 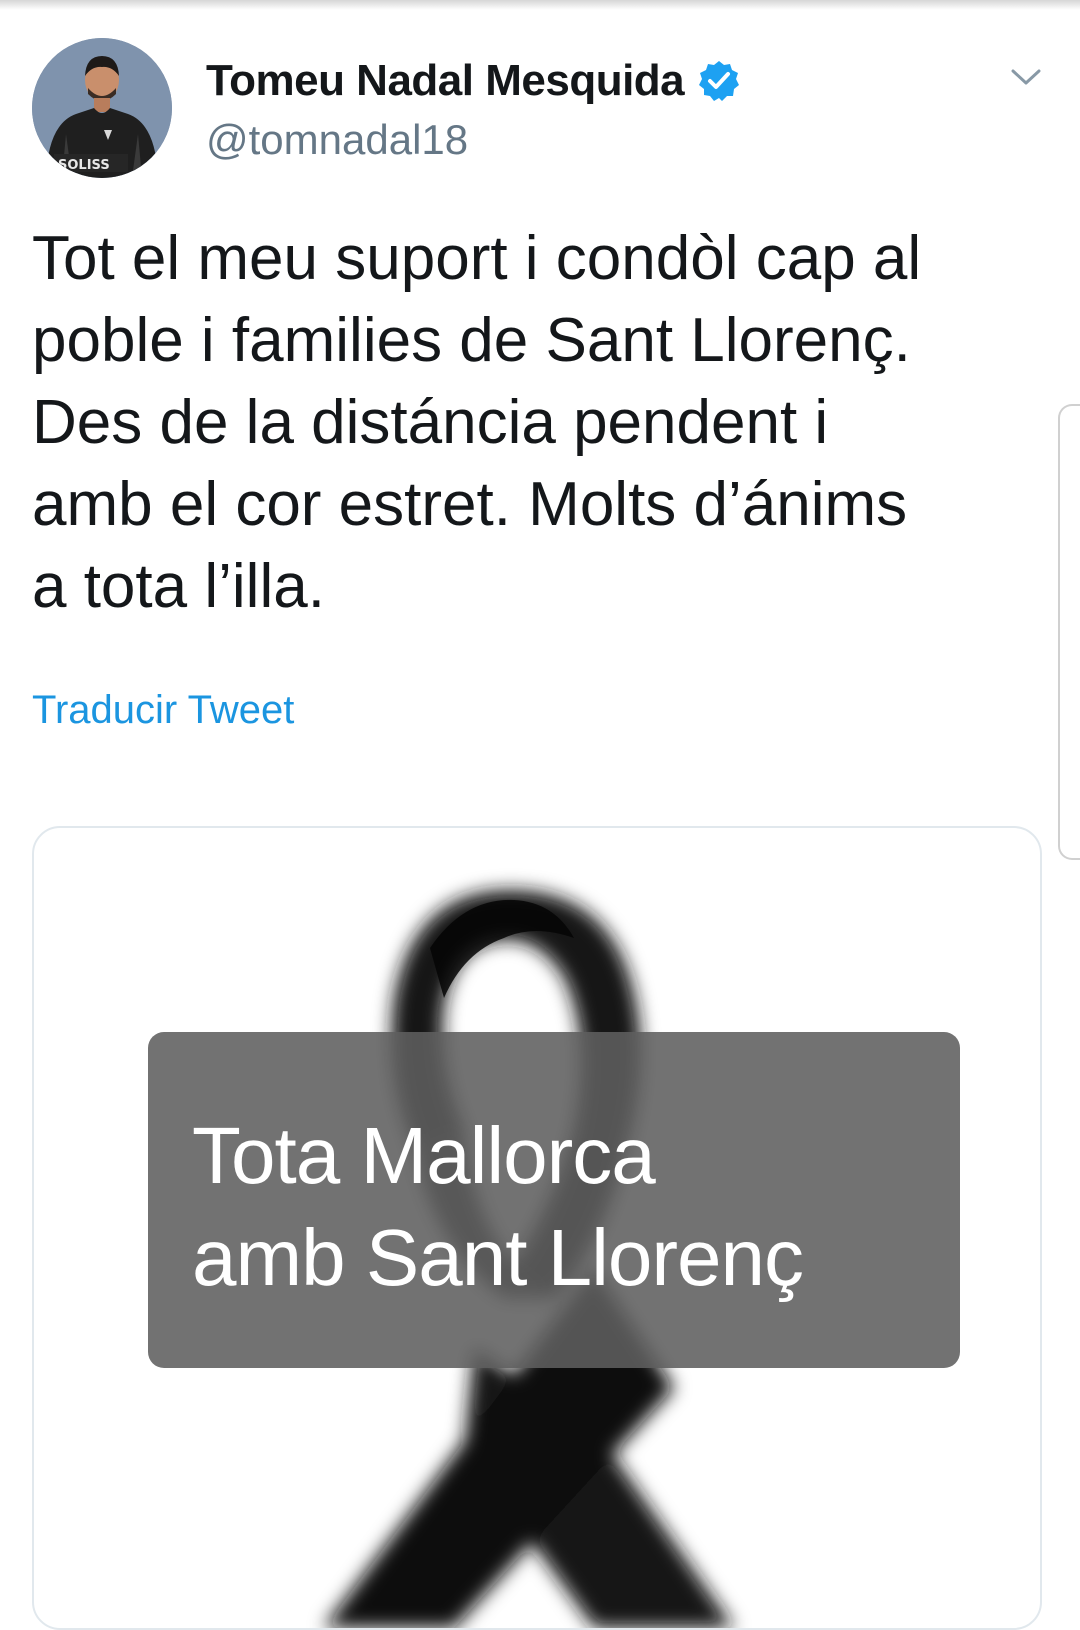 I want to click on tweet-text-line: Des de la distáncia pendent i, so click(x=430, y=422).